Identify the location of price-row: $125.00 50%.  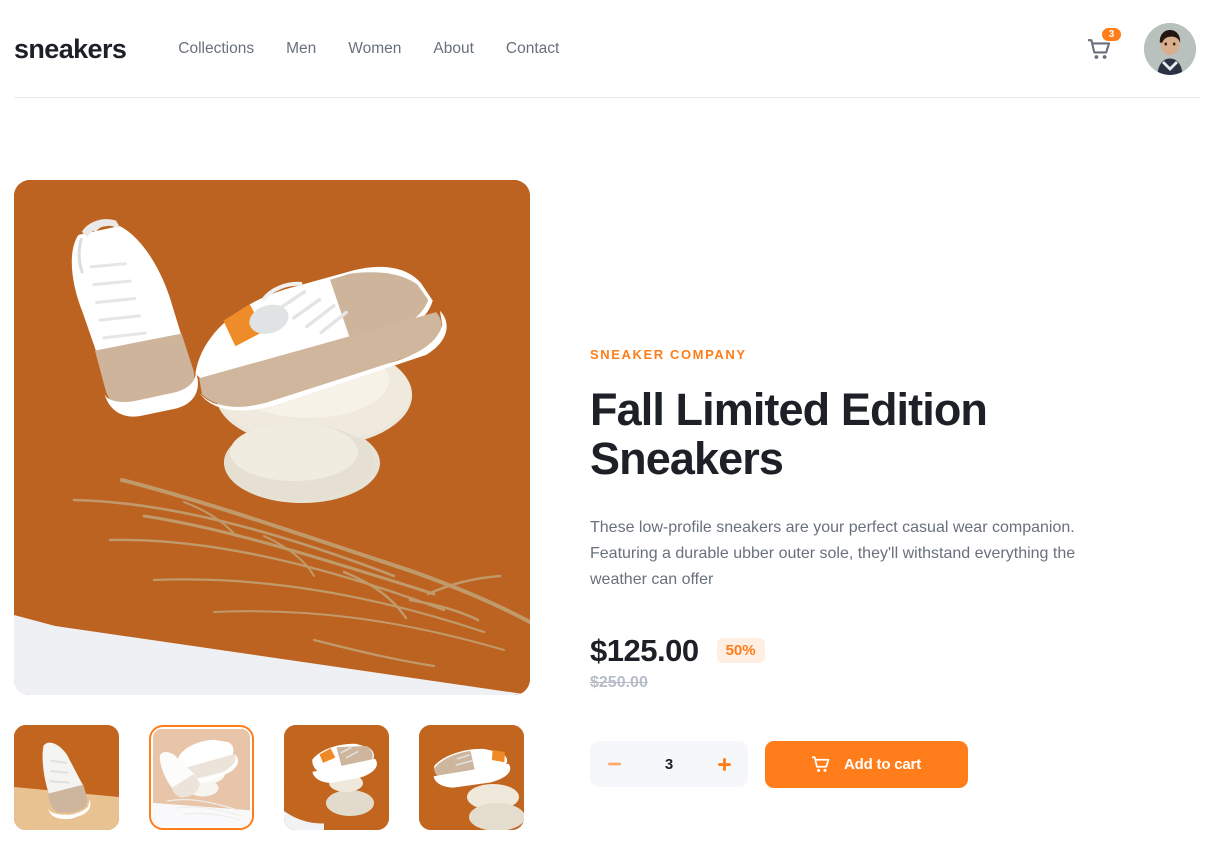
(860, 650).